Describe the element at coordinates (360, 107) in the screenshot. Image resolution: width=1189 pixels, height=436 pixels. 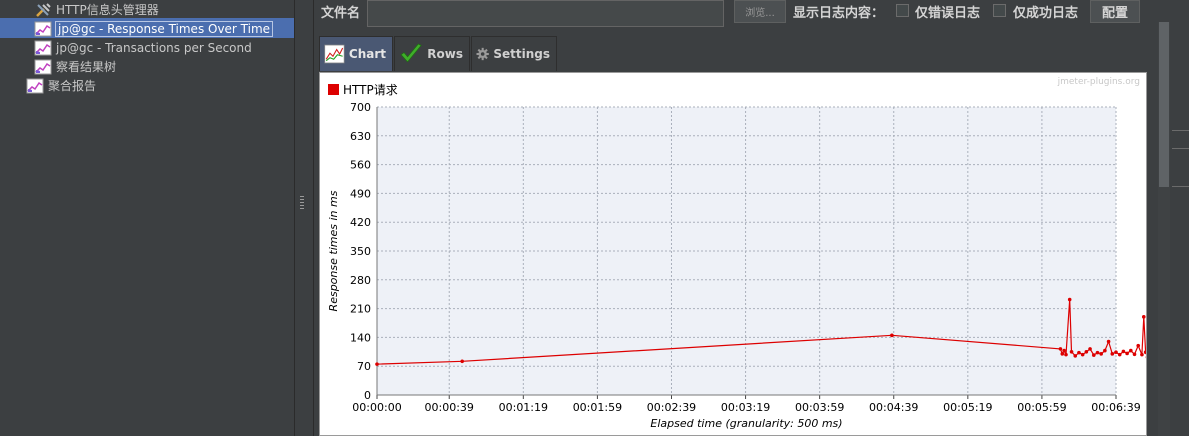
I see `y-tick-label: 700` at that location.